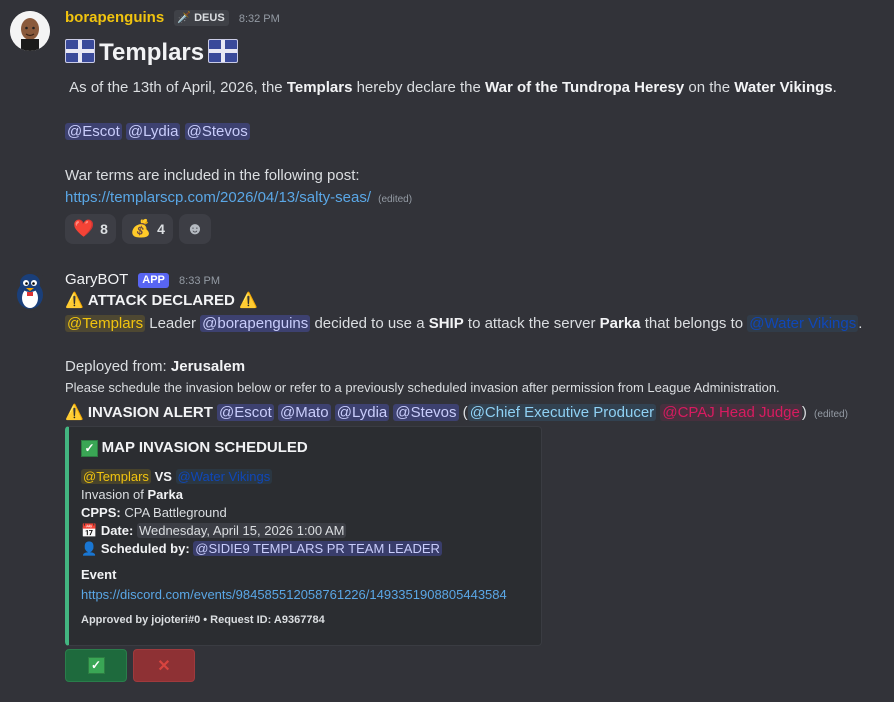  Describe the element at coordinates (132, 494) in the screenshot. I see `embed-invasion-of: Invasion of Parka` at that location.